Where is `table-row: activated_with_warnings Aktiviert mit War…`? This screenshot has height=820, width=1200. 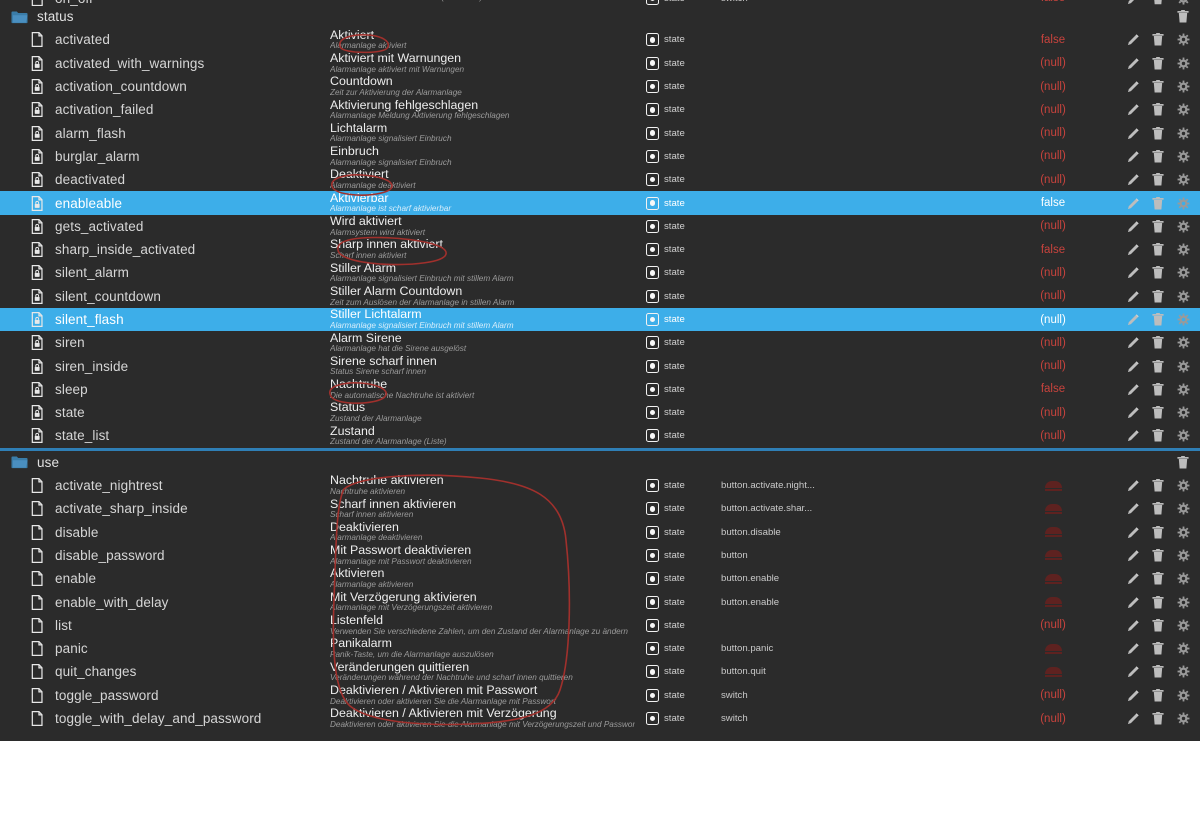 table-row: activated_with_warnings Aktiviert mit War… is located at coordinates (600, 63).